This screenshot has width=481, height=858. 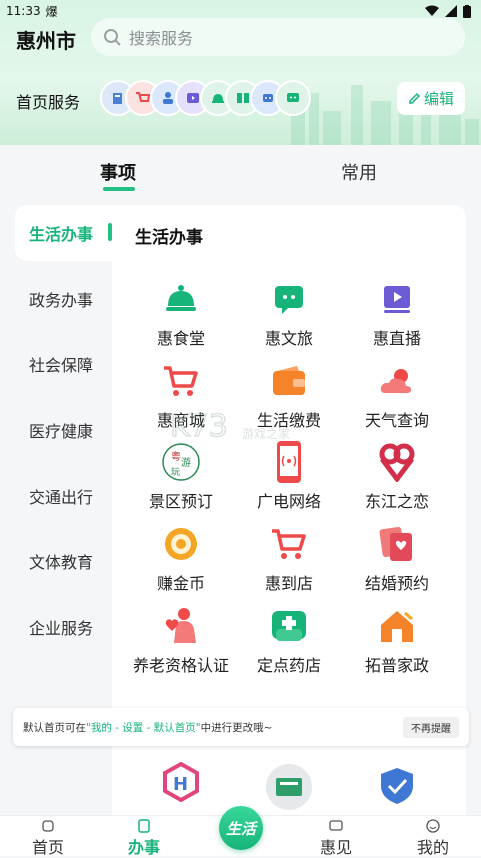 I want to click on tip-text-b: 中进行更改哦~, so click(x=236, y=727).